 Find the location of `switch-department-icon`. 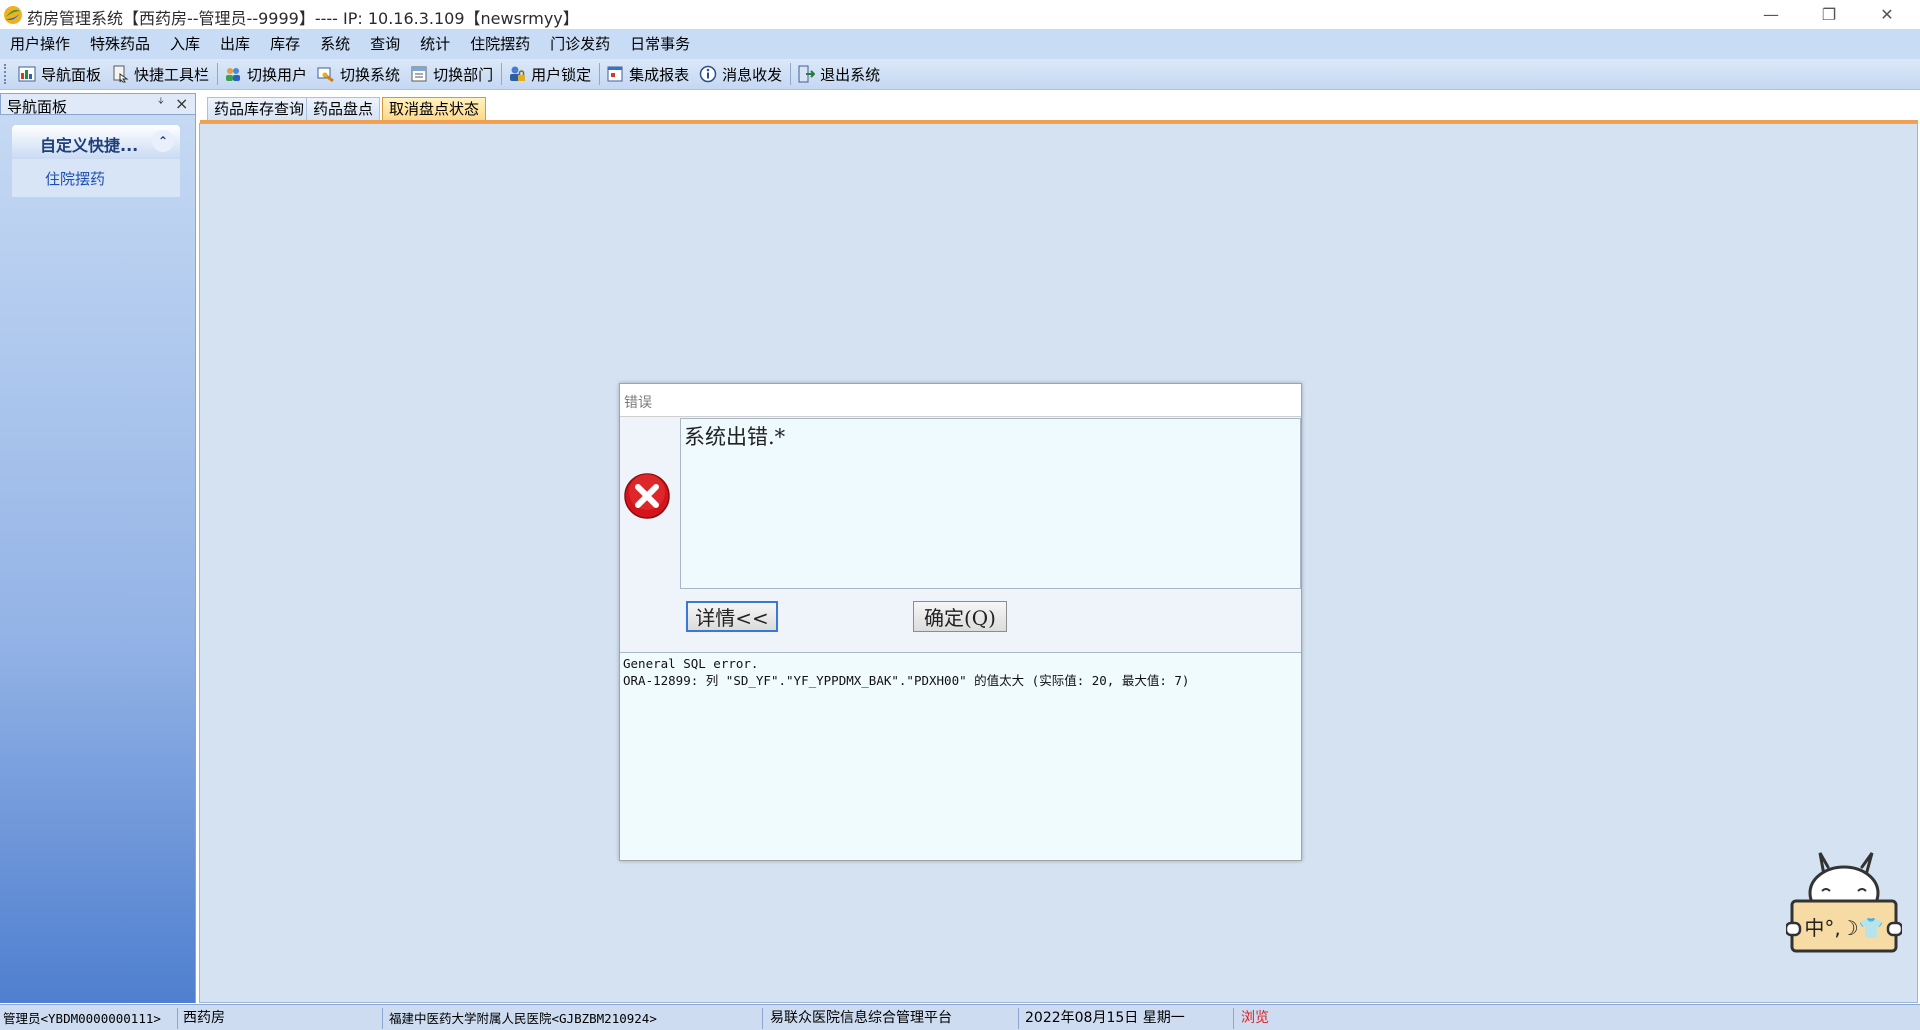

switch-department-icon is located at coordinates (419, 74).